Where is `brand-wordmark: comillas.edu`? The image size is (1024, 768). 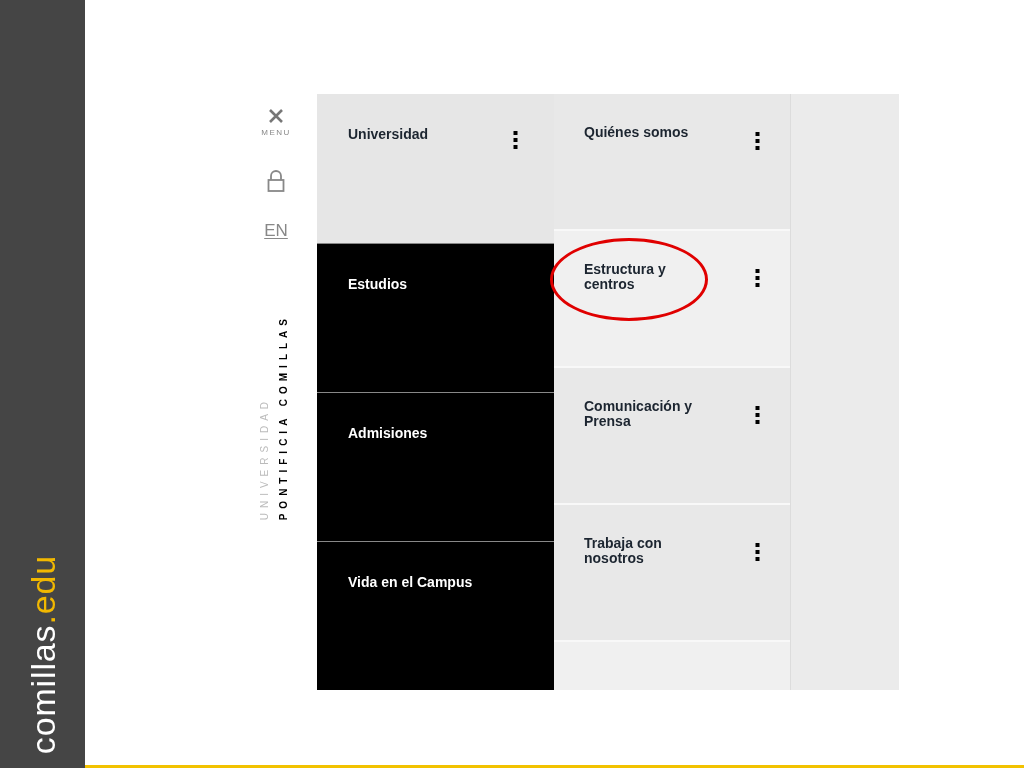 brand-wordmark: comillas.edu is located at coordinates (42, 654).